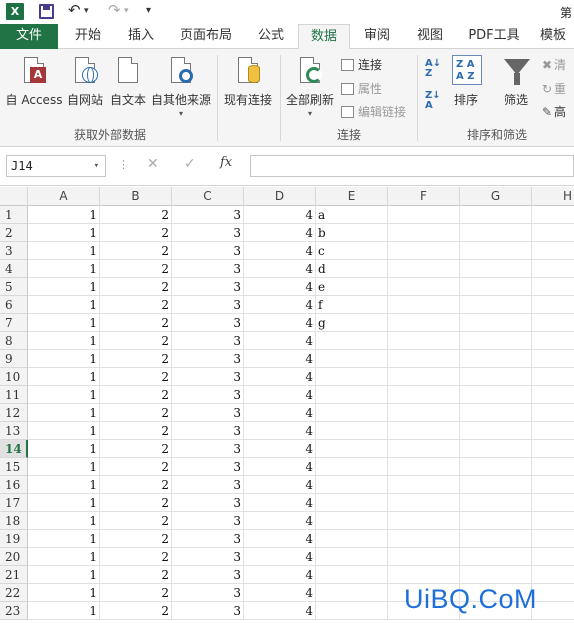 This screenshot has height=623, width=574. What do you see at coordinates (136, 233) in the screenshot?
I see `cell-b2: 2` at bounding box center [136, 233].